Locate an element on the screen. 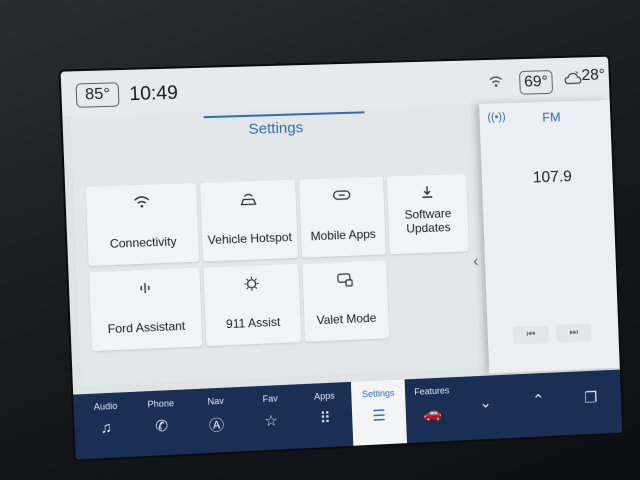  nav-label: Fav is located at coordinates (270, 399).